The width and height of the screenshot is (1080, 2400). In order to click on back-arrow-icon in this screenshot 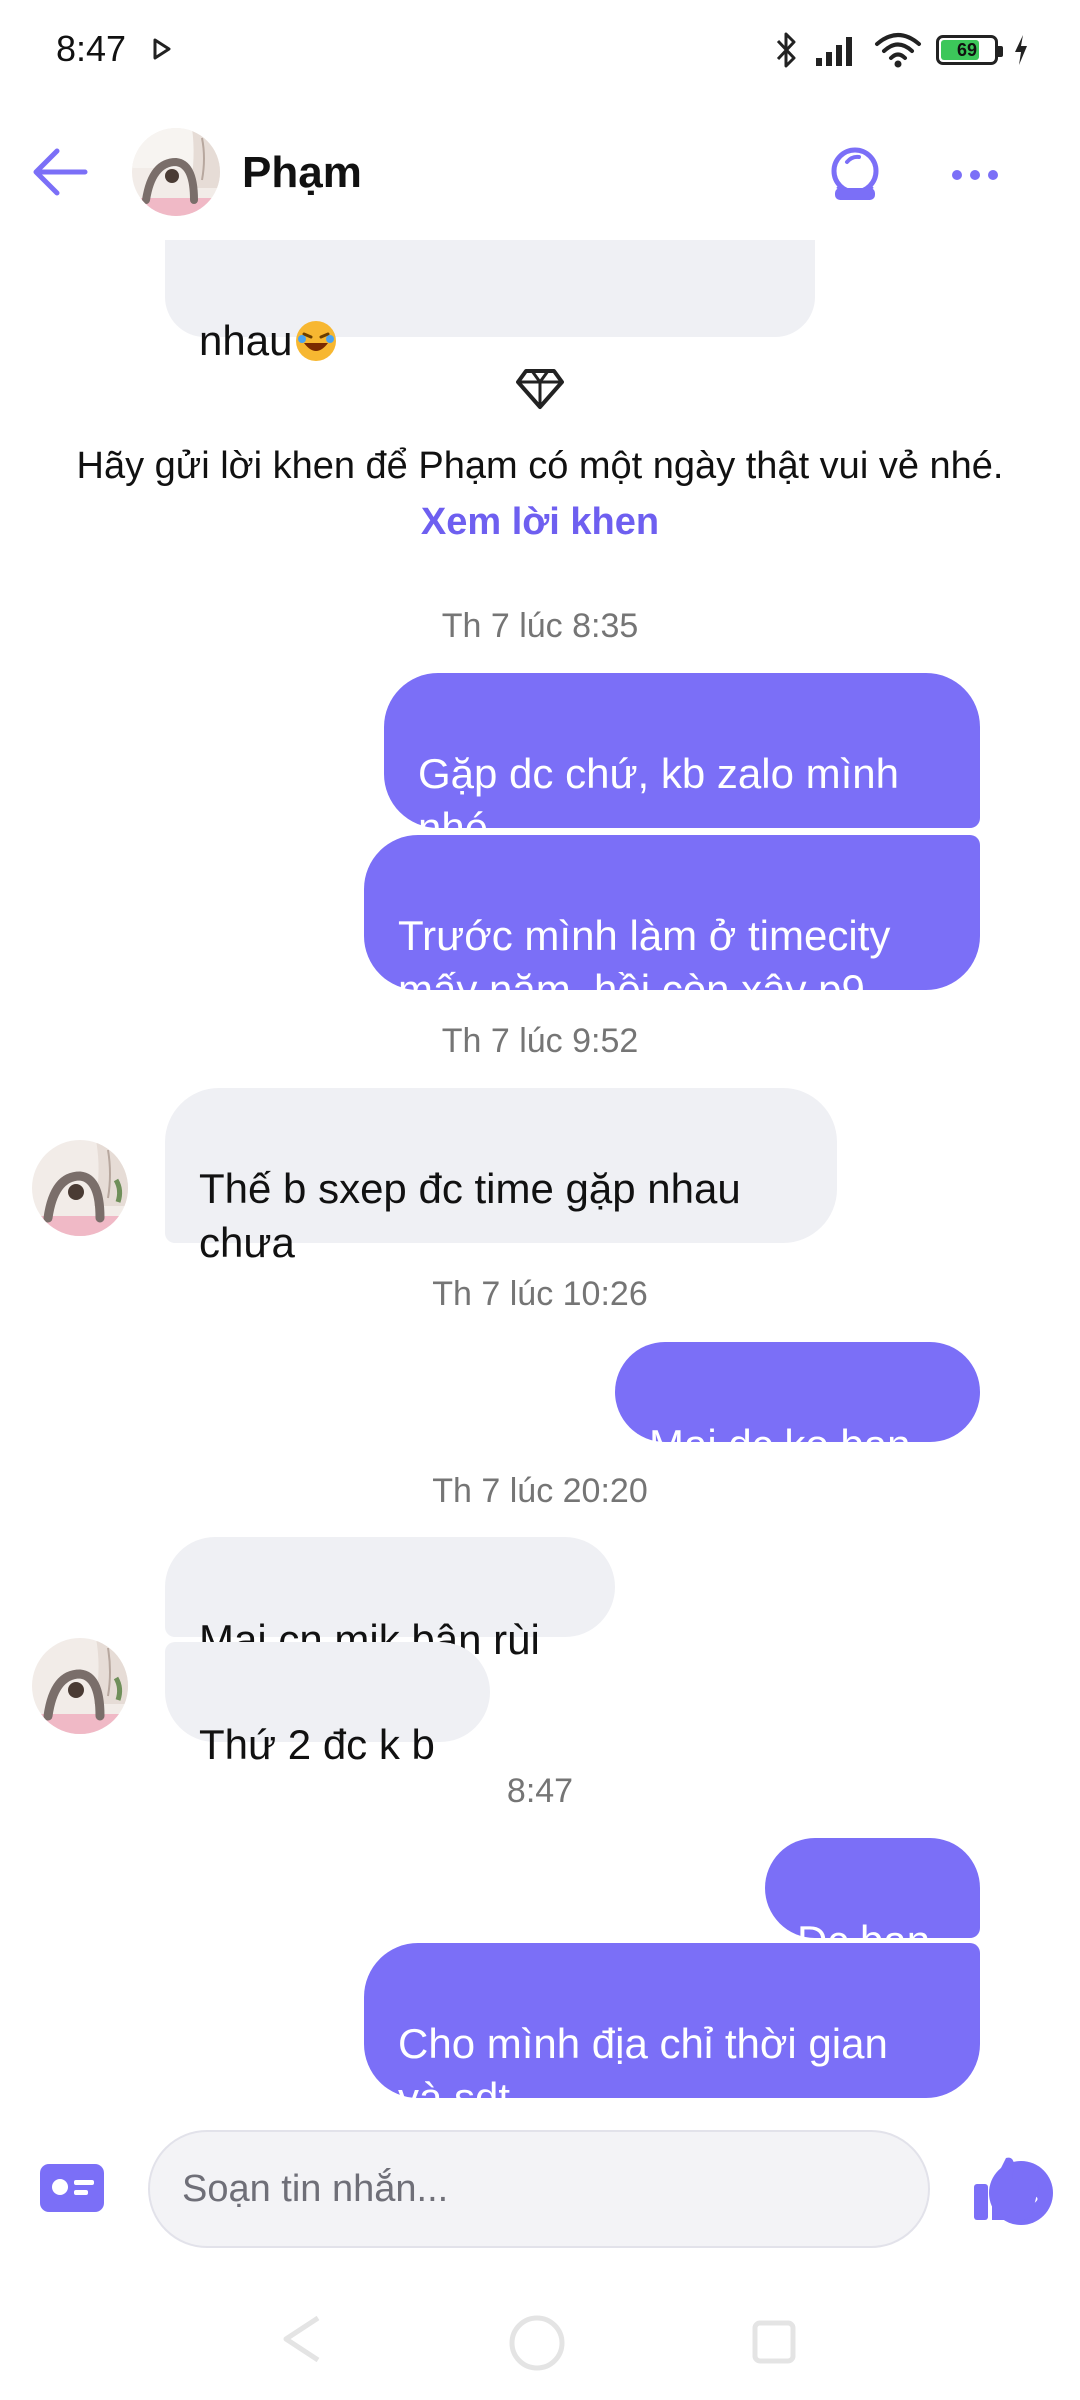, I will do `click(60, 172)`.